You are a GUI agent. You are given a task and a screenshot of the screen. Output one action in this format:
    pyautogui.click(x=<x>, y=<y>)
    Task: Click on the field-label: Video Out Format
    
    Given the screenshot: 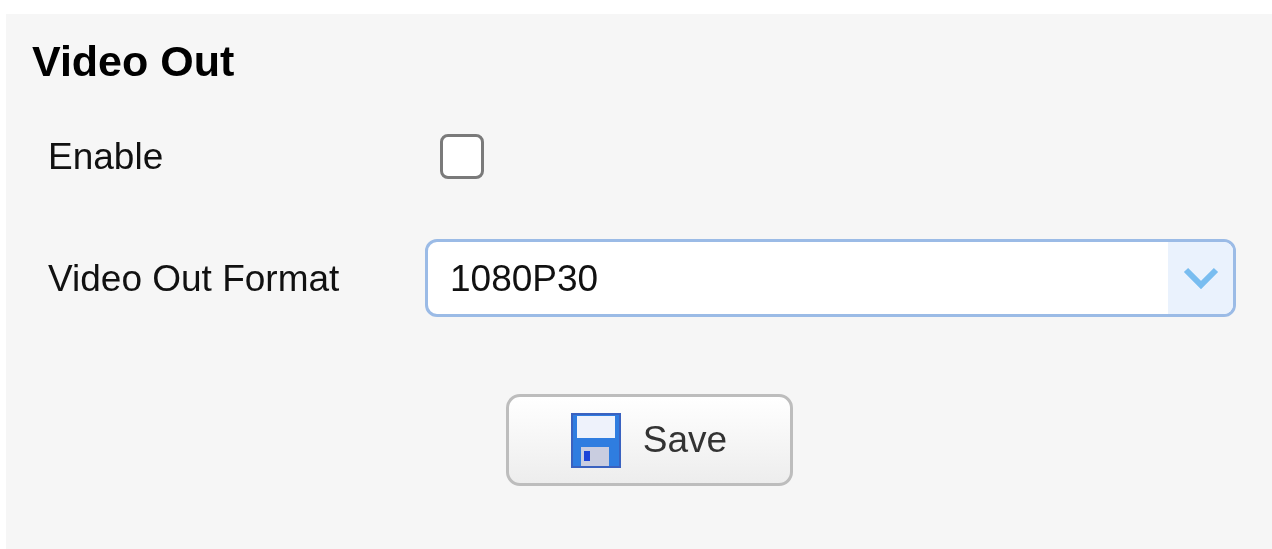 What is the action you would take?
    pyautogui.click(x=194, y=278)
    